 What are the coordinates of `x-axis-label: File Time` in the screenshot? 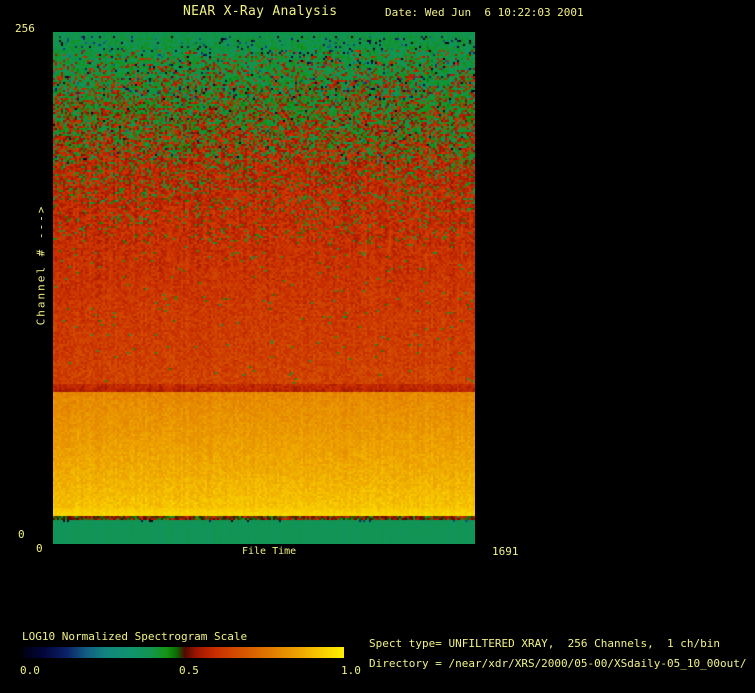 It's located at (269, 551).